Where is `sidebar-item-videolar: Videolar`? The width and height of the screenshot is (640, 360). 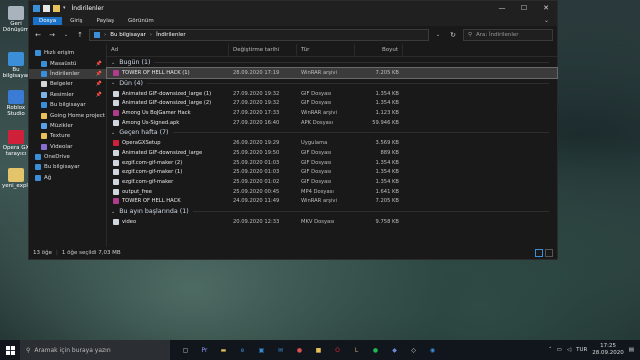 sidebar-item-videolar: Videolar is located at coordinates (67, 147).